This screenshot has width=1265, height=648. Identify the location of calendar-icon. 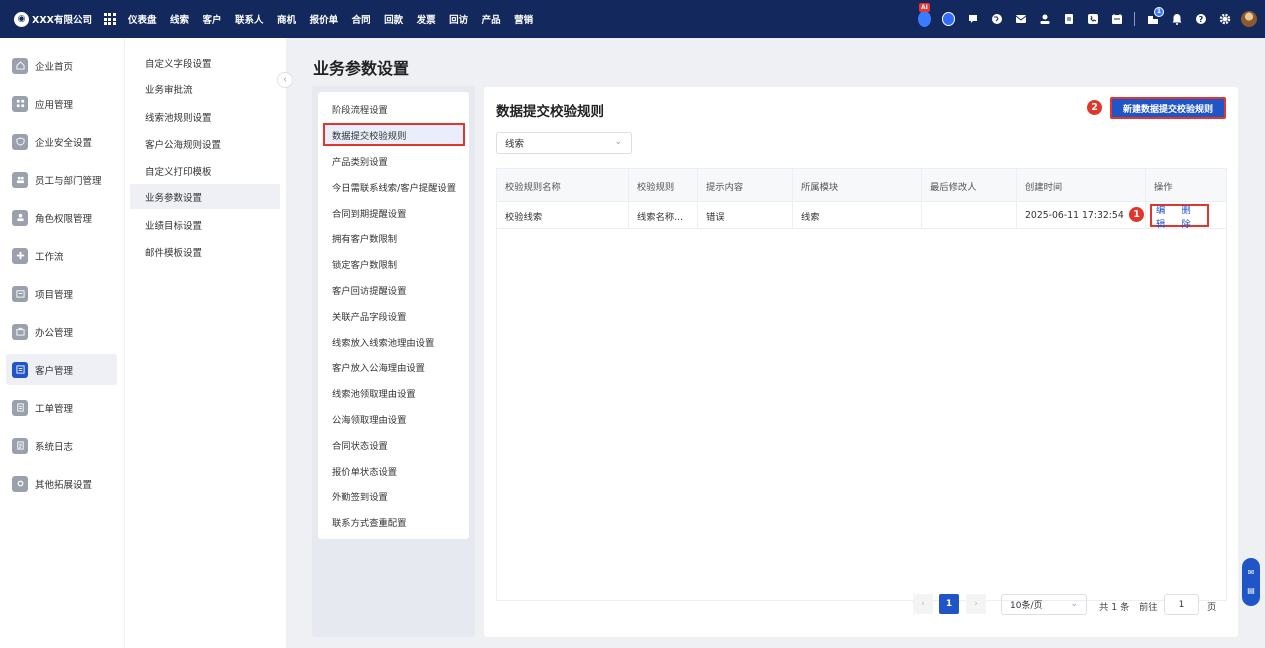
(1116, 19).